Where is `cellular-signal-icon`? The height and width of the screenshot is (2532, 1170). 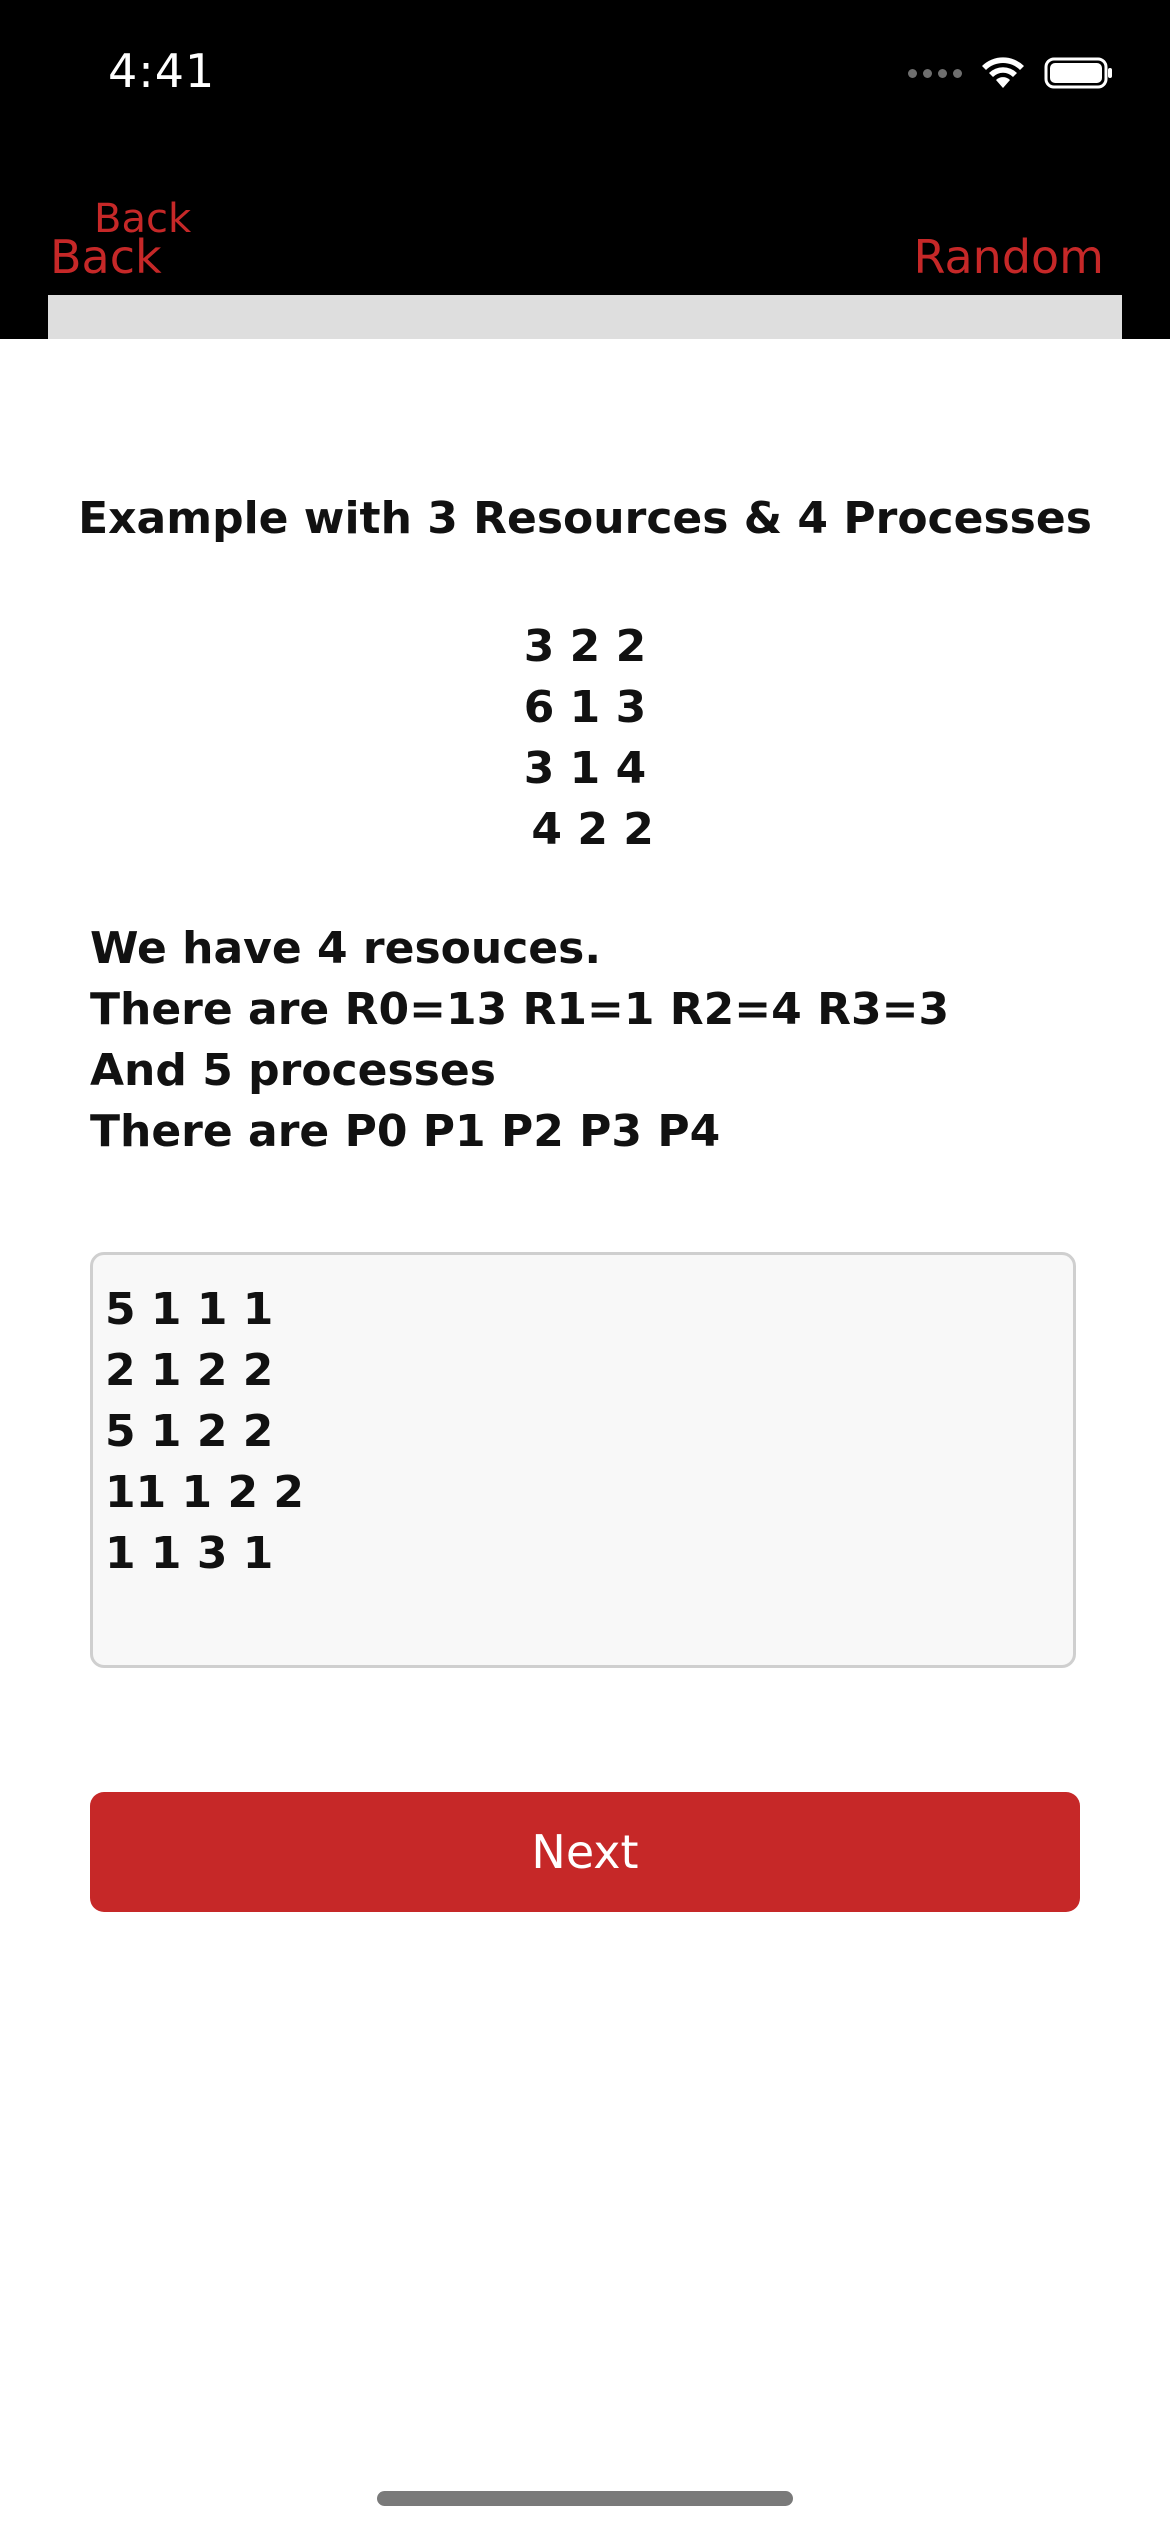
cellular-signal-icon is located at coordinates (935, 73).